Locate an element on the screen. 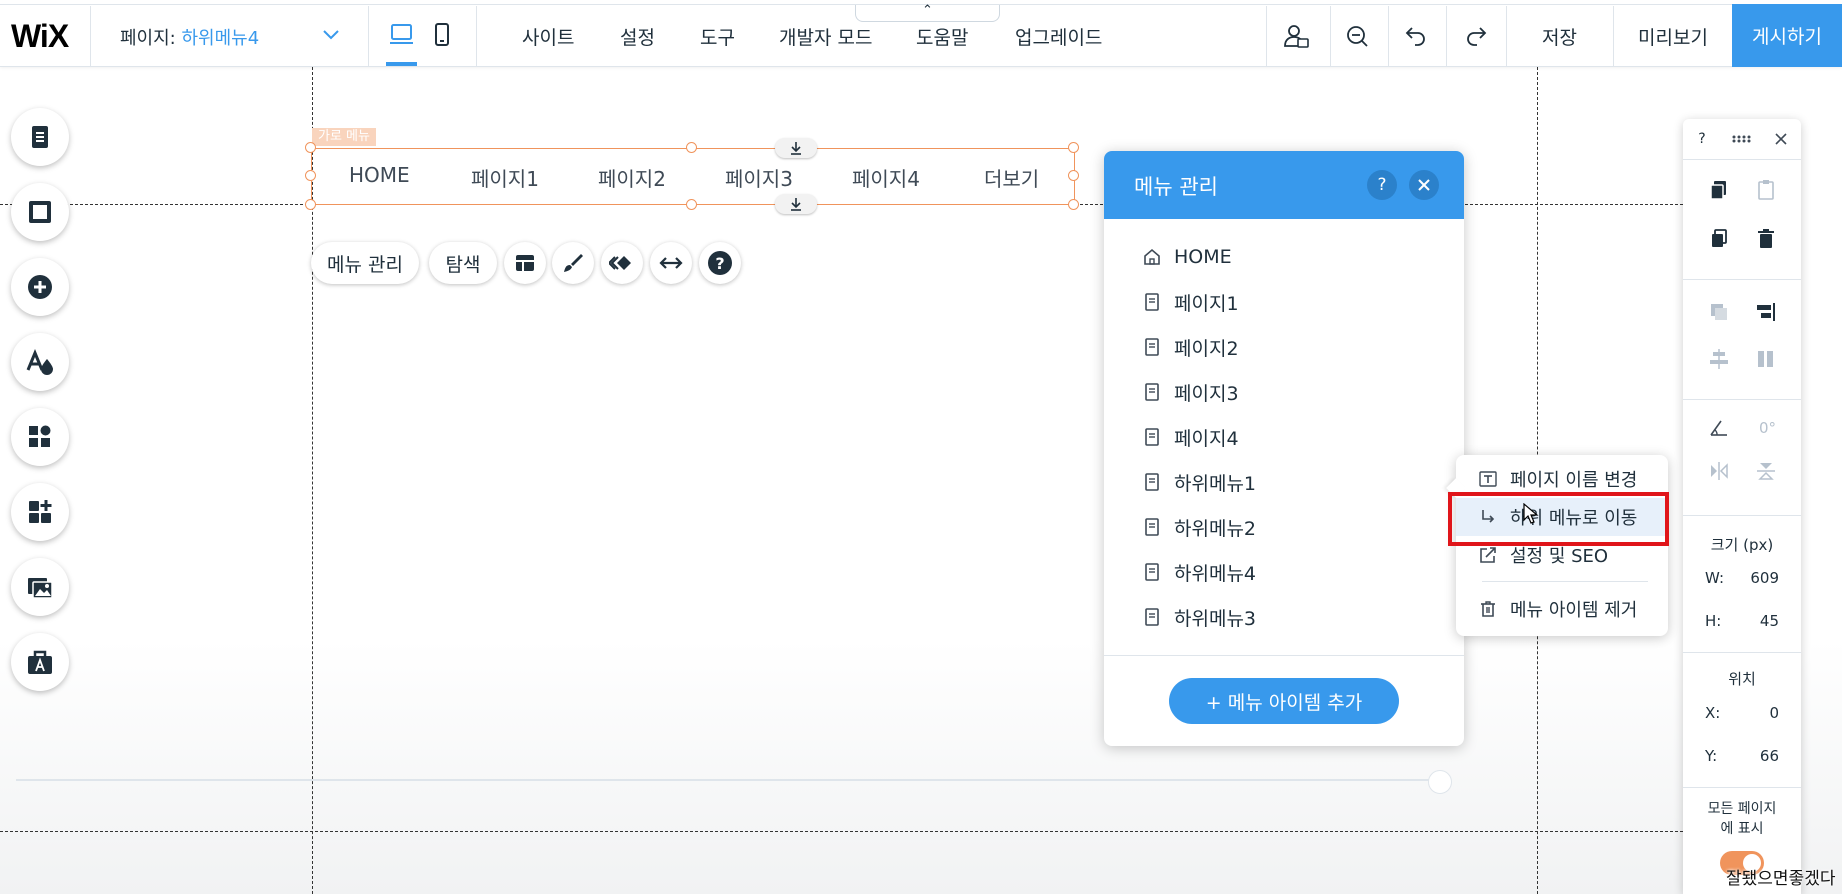  app-market-button is located at coordinates (40, 437).